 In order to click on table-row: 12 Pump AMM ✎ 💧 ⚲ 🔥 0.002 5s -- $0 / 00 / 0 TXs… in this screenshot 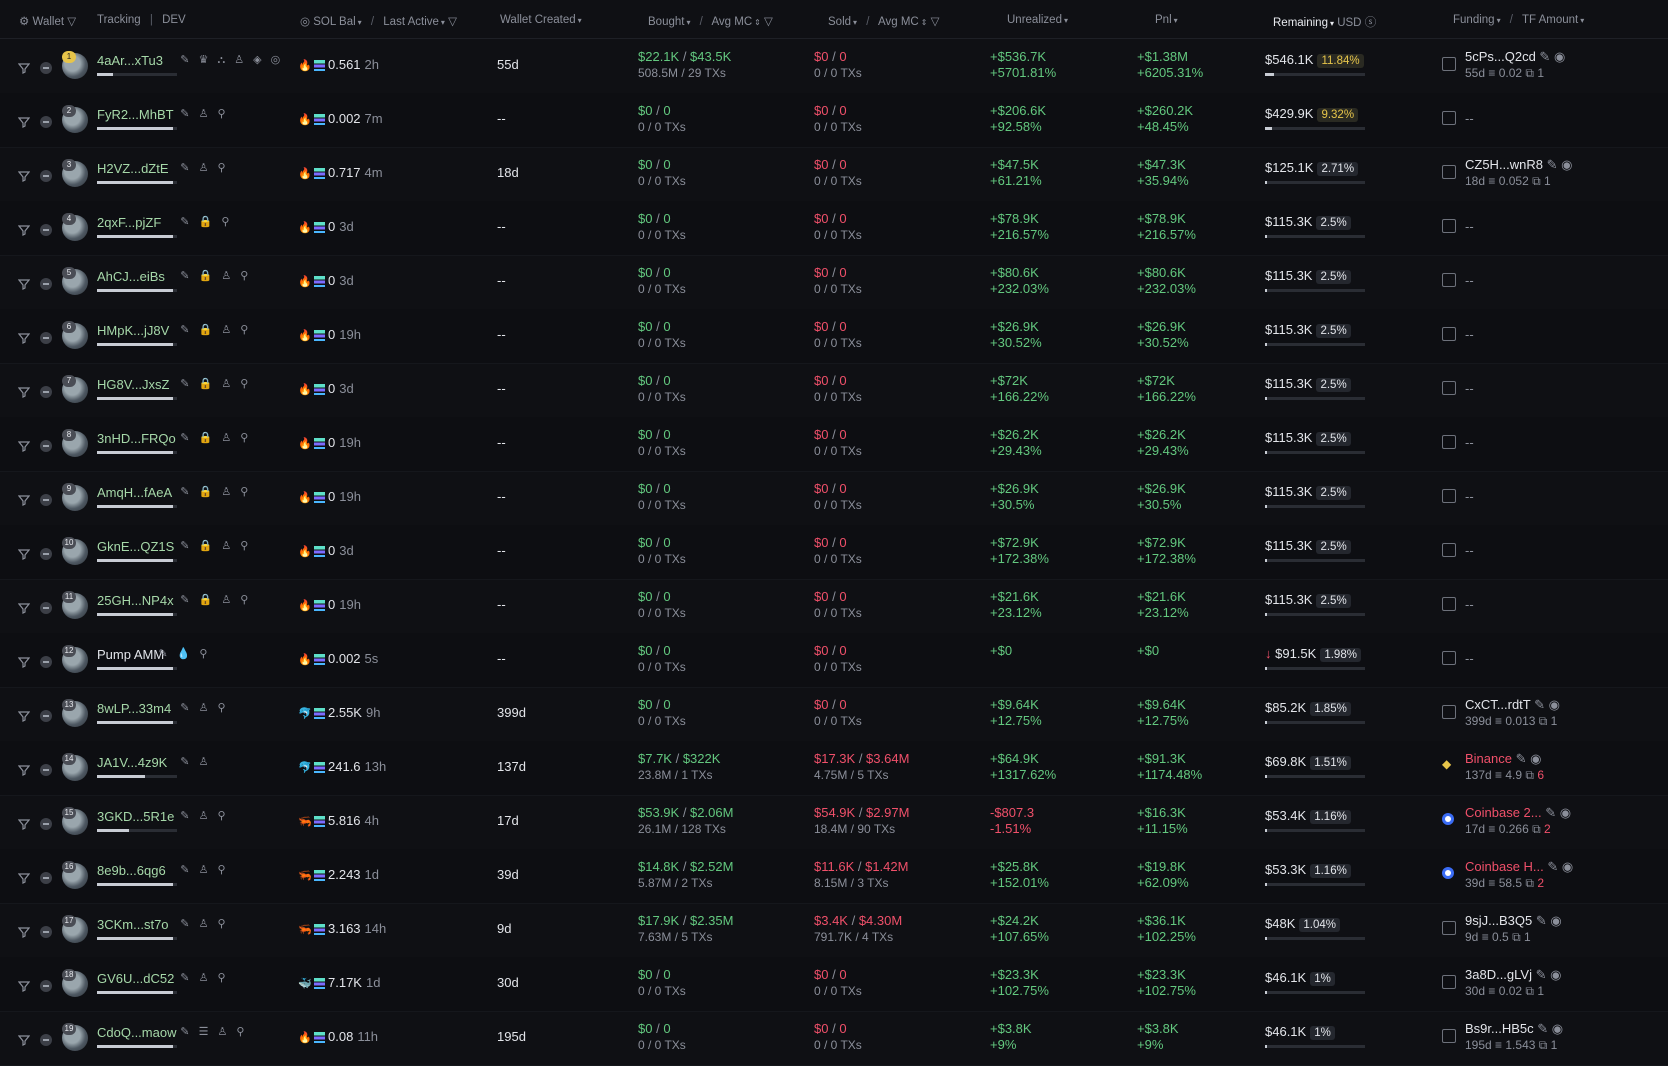, I will do `click(834, 660)`.